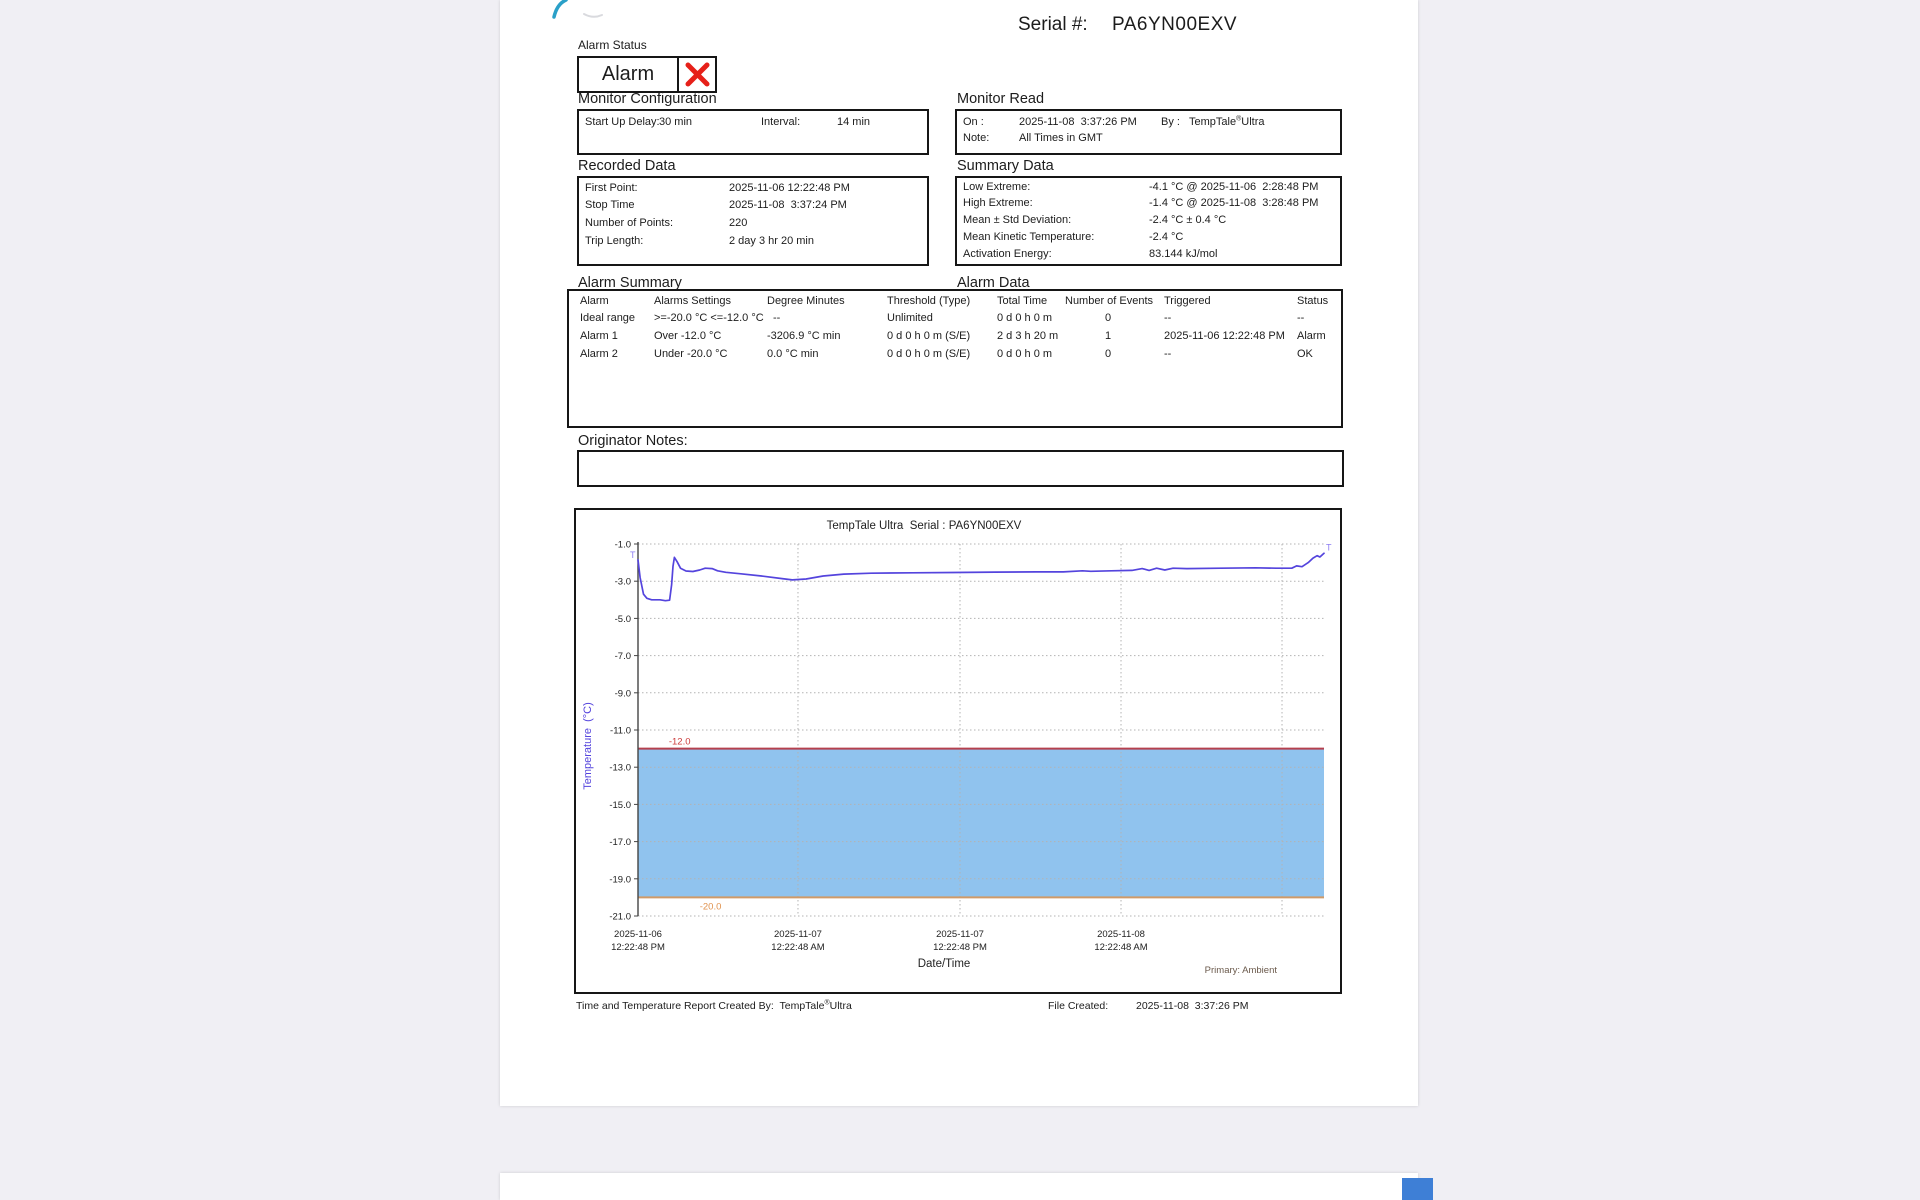 Image resolution: width=1920 pixels, height=1200 pixels. I want to click on summary-row-value: -2.4 °C ± 0.4 °C, so click(1188, 220).